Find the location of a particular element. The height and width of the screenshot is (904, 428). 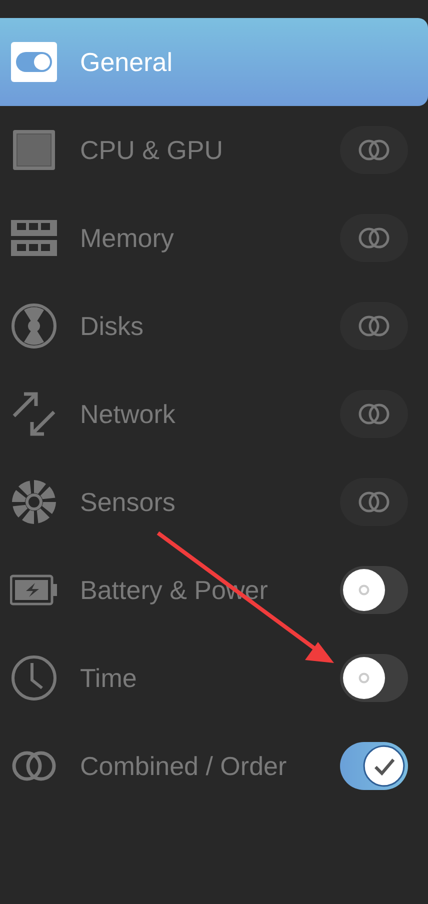

check-knob-icon is located at coordinates (384, 766).